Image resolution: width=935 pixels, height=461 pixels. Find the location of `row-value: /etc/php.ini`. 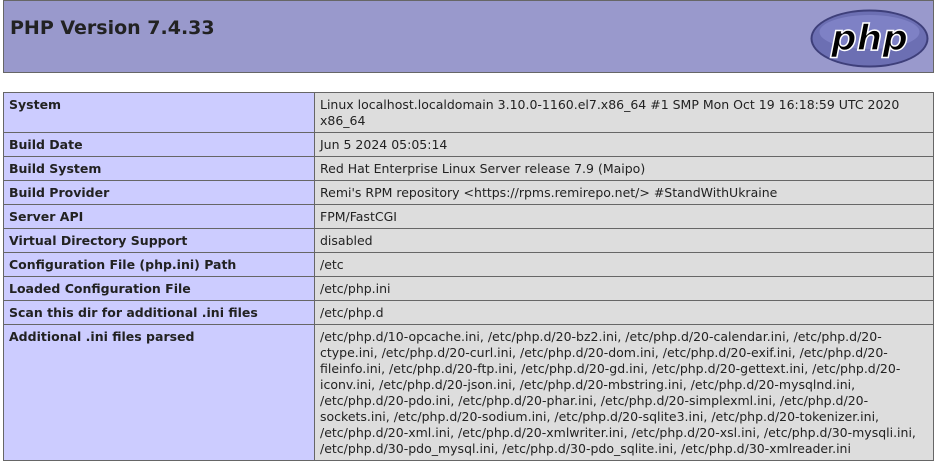

row-value: /etc/php.ini is located at coordinates (624, 288).